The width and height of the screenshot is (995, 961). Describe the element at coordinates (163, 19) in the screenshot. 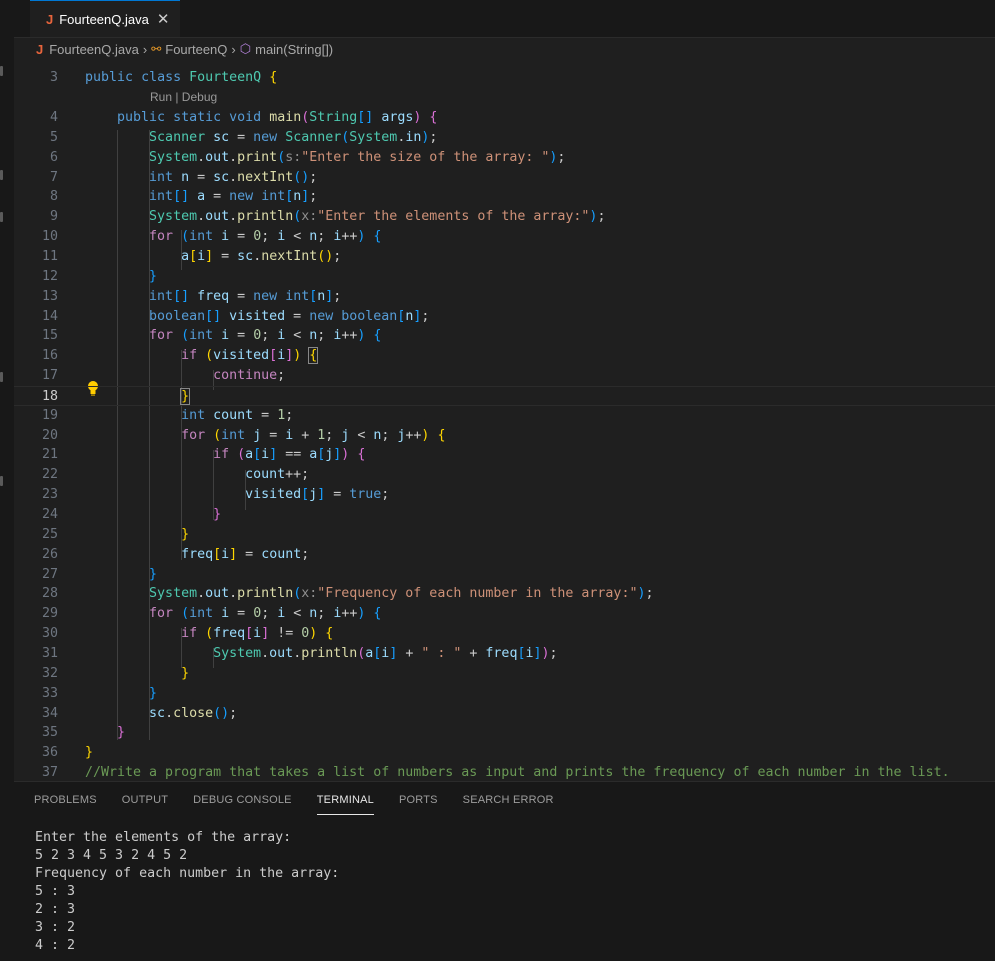

I see `close-icon: ✕` at that location.